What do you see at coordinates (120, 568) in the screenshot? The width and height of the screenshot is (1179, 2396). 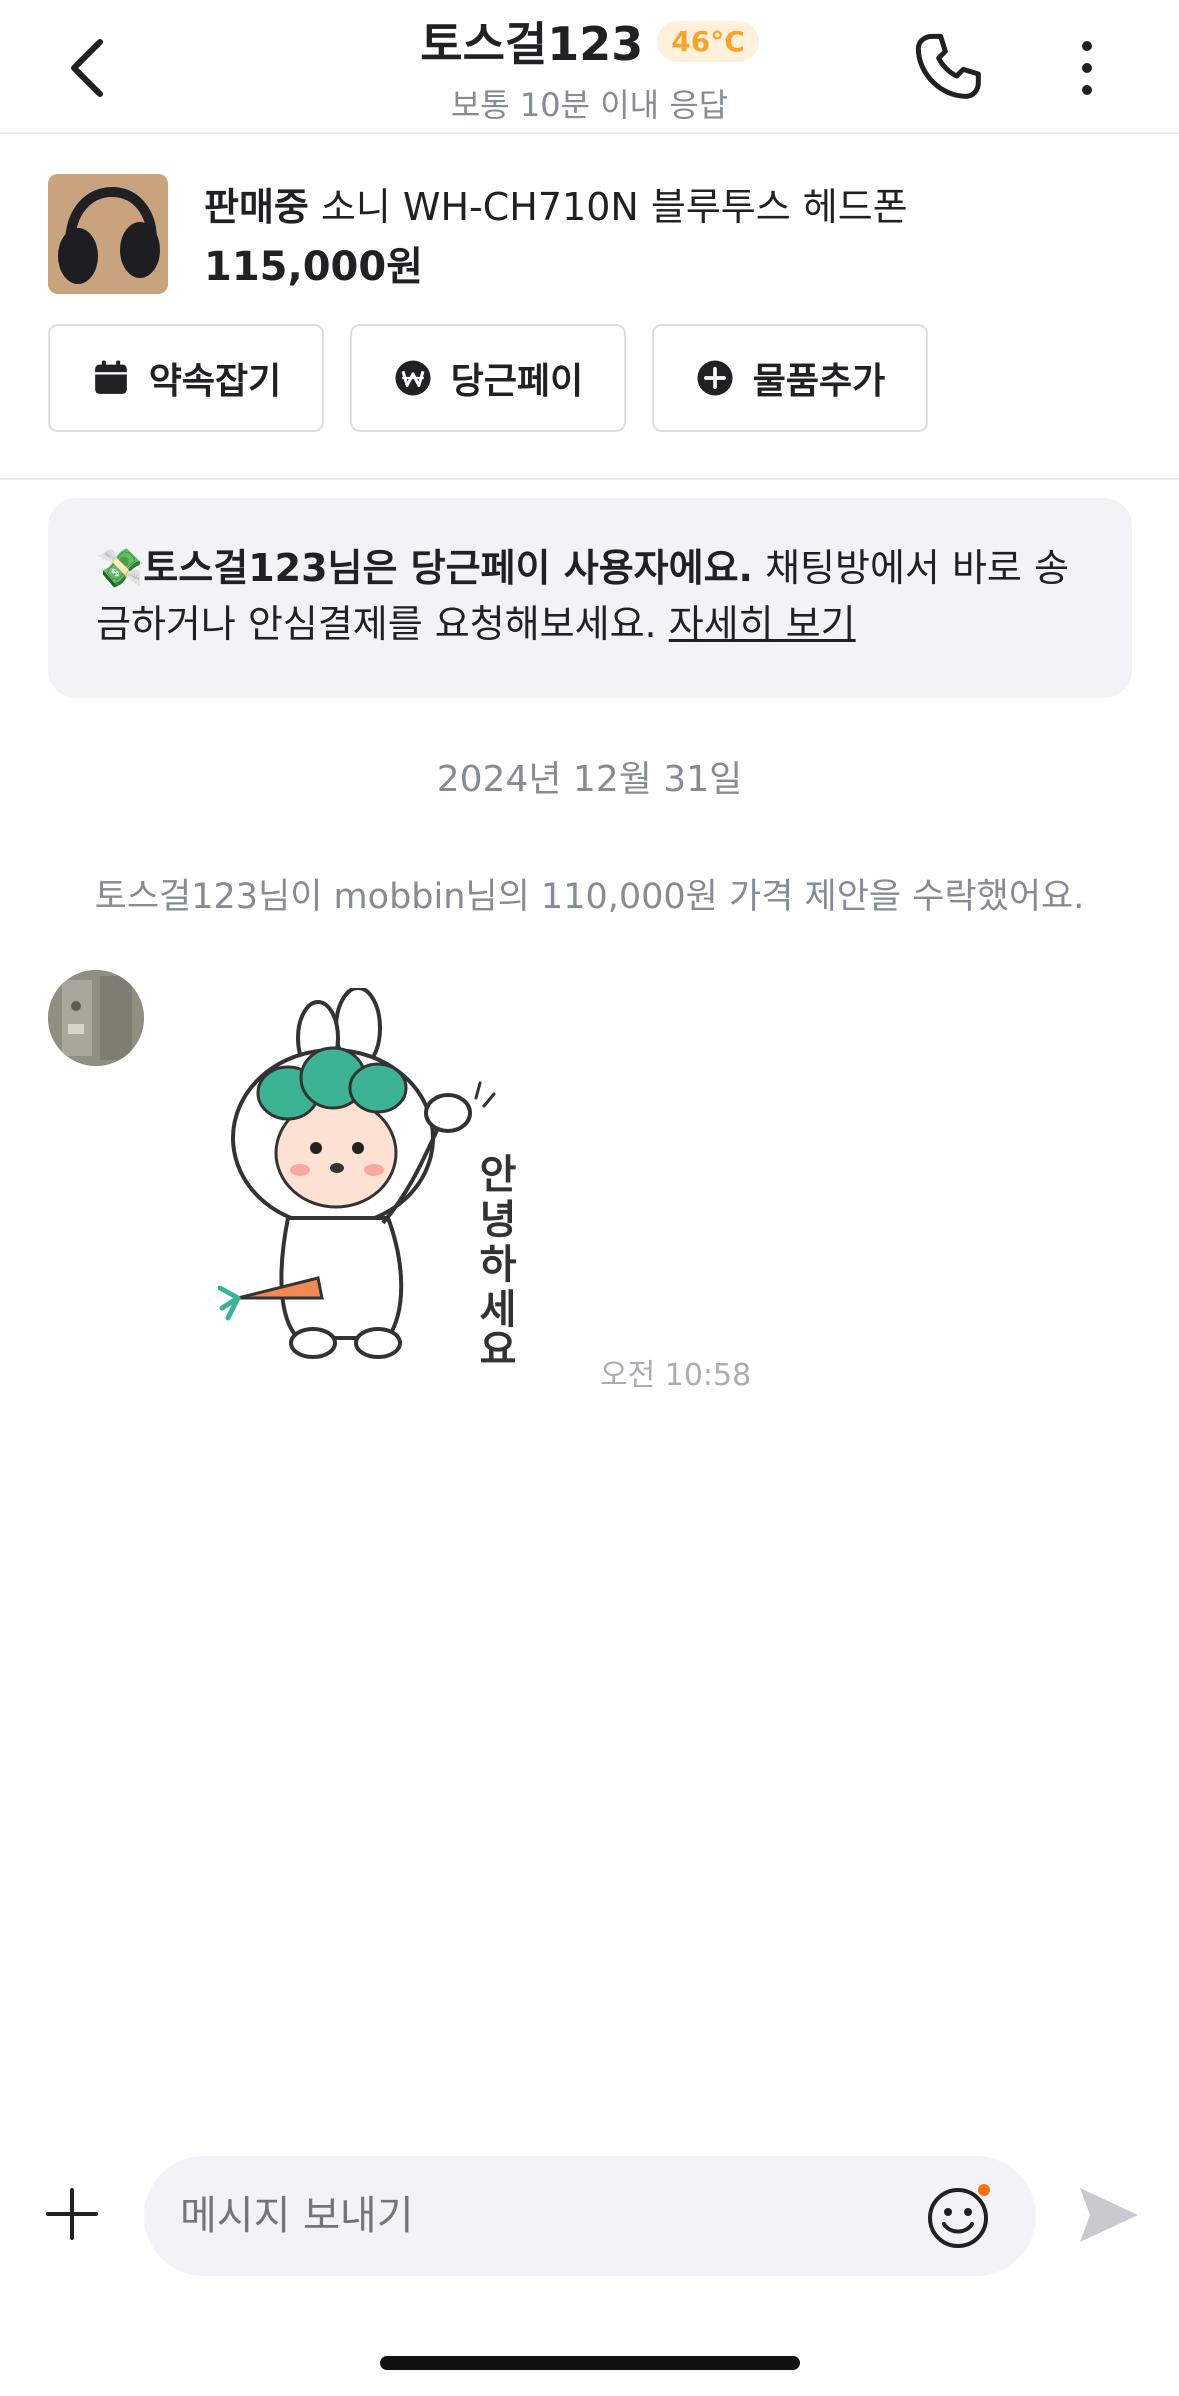 I see `money-emoji-icon: 💸` at bounding box center [120, 568].